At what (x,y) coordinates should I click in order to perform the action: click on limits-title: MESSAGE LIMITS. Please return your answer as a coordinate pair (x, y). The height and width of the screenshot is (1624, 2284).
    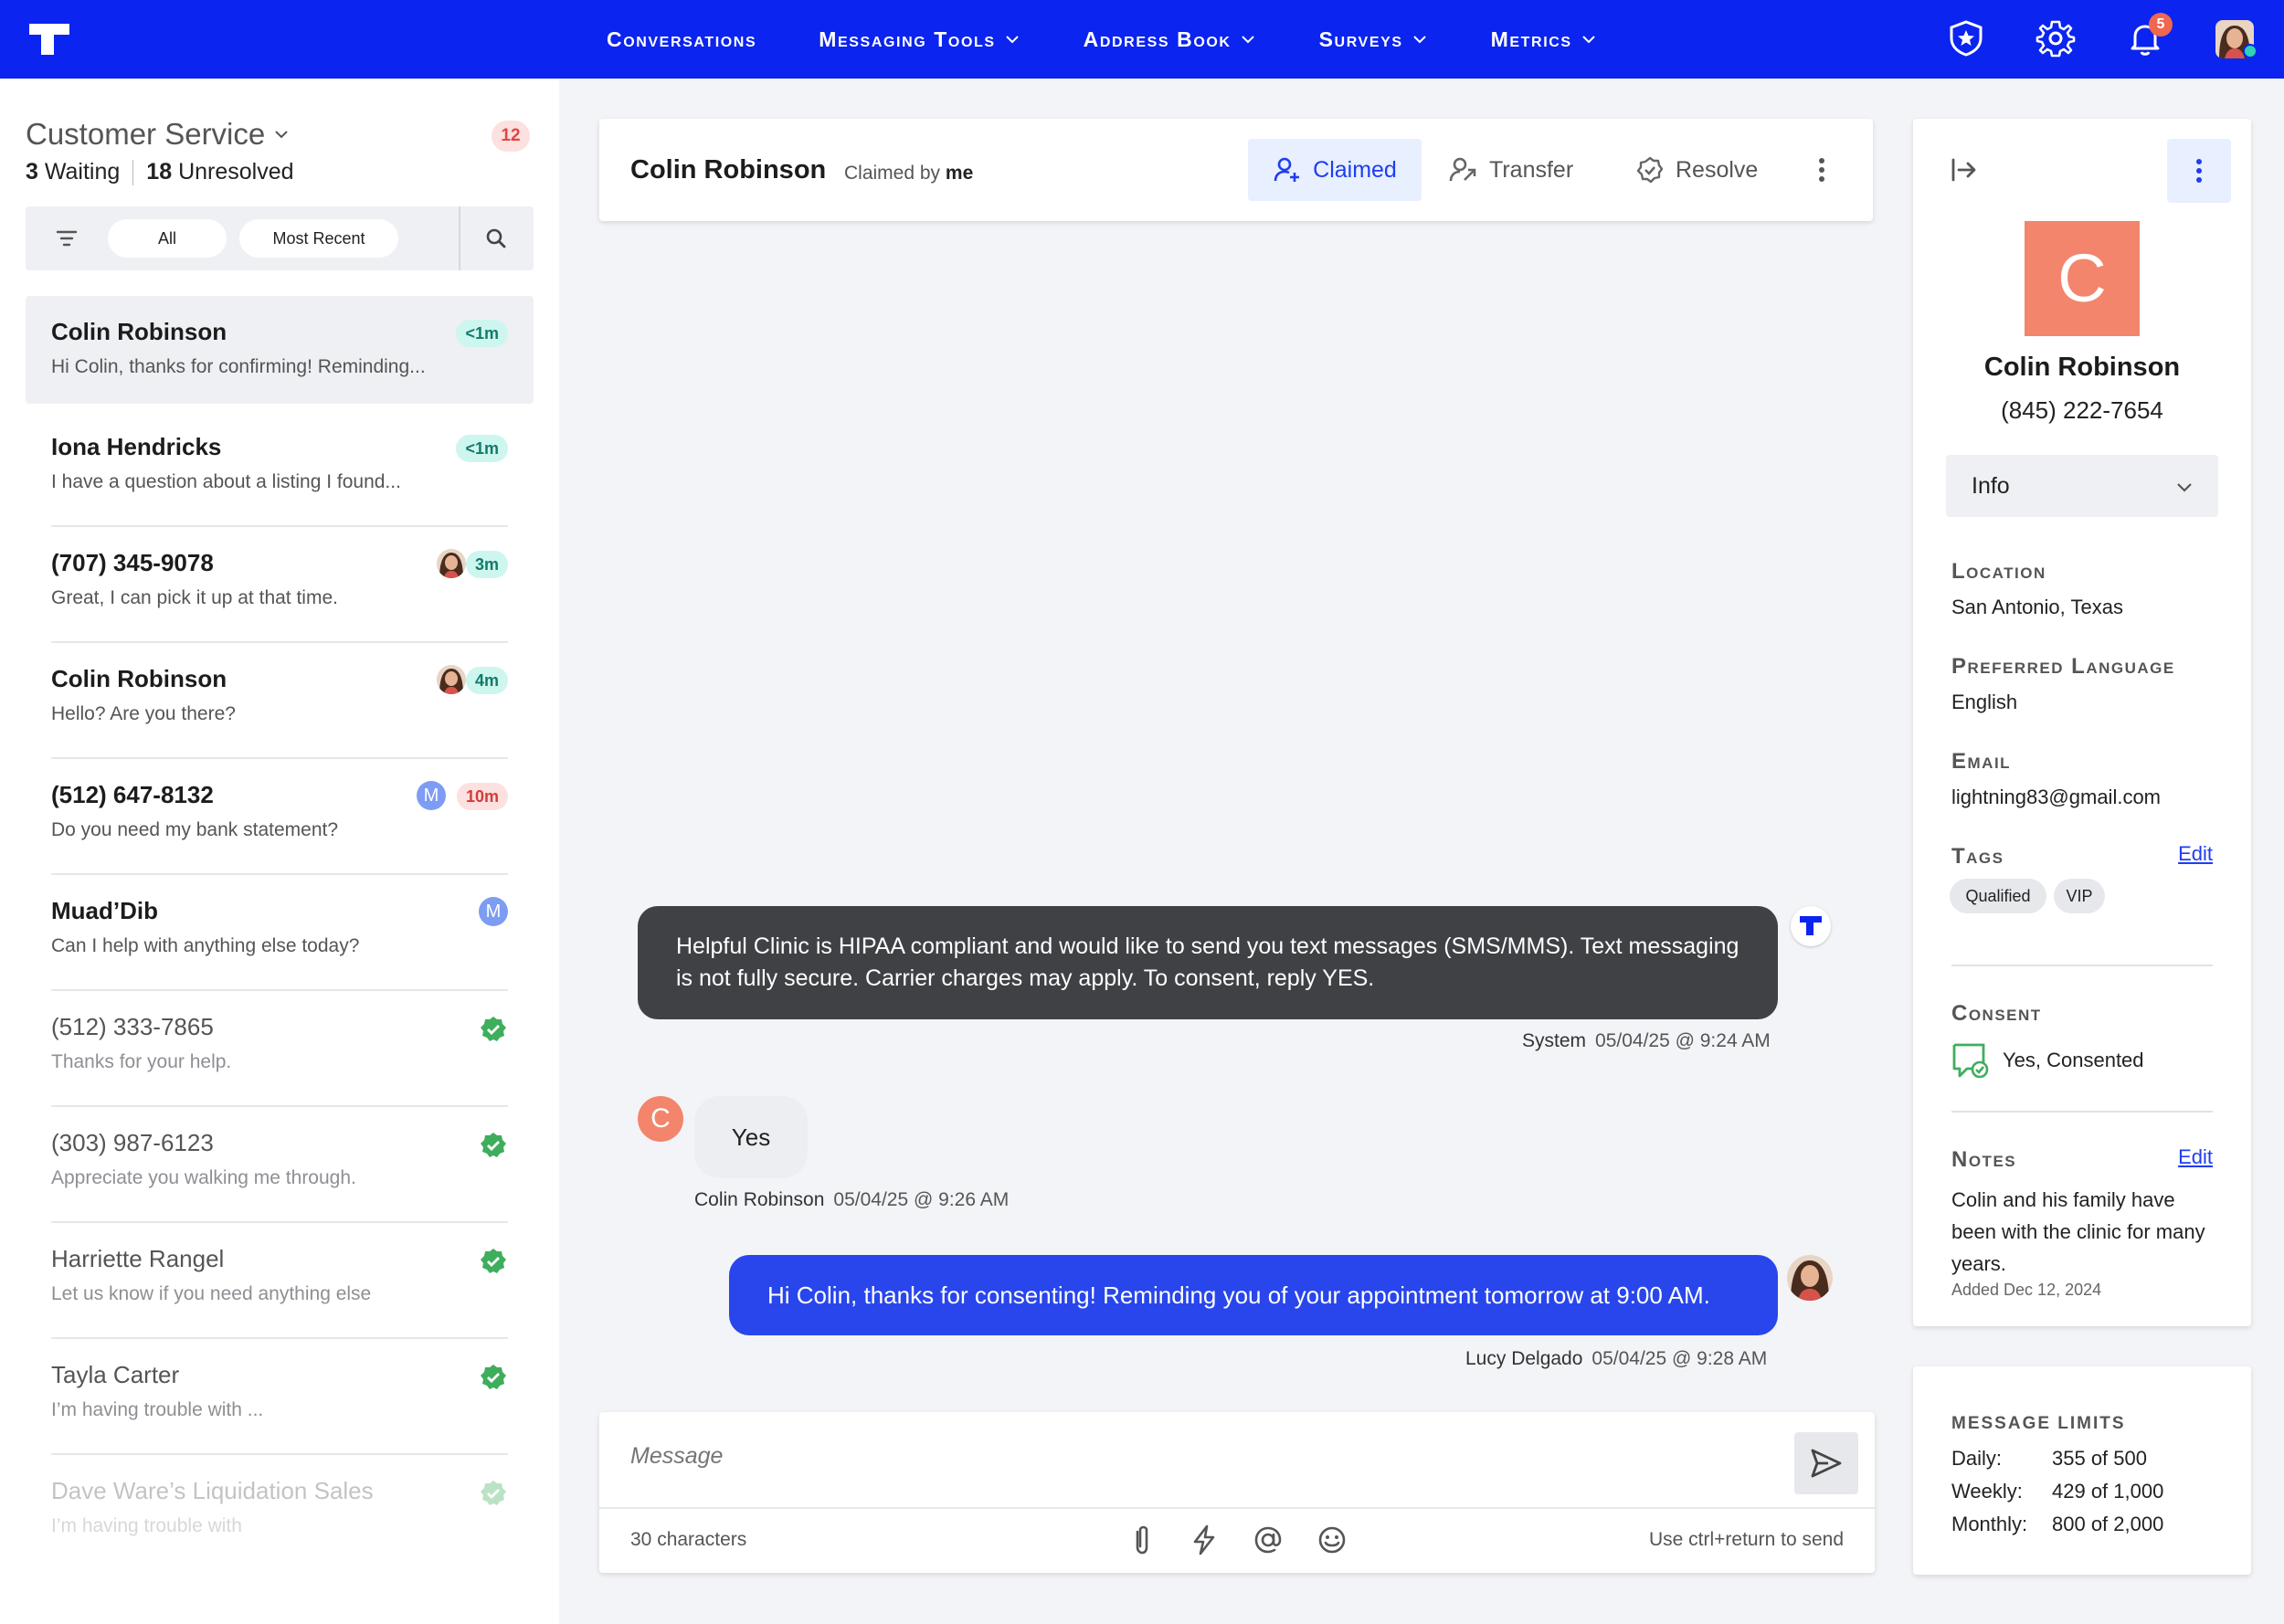
    Looking at the image, I should click on (2038, 1423).